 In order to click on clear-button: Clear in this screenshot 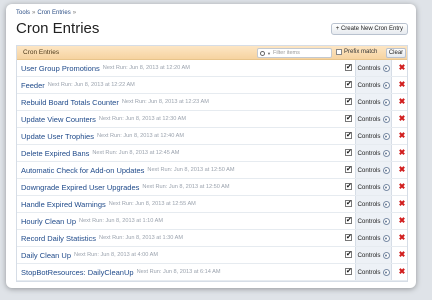, I will do `click(396, 53)`.